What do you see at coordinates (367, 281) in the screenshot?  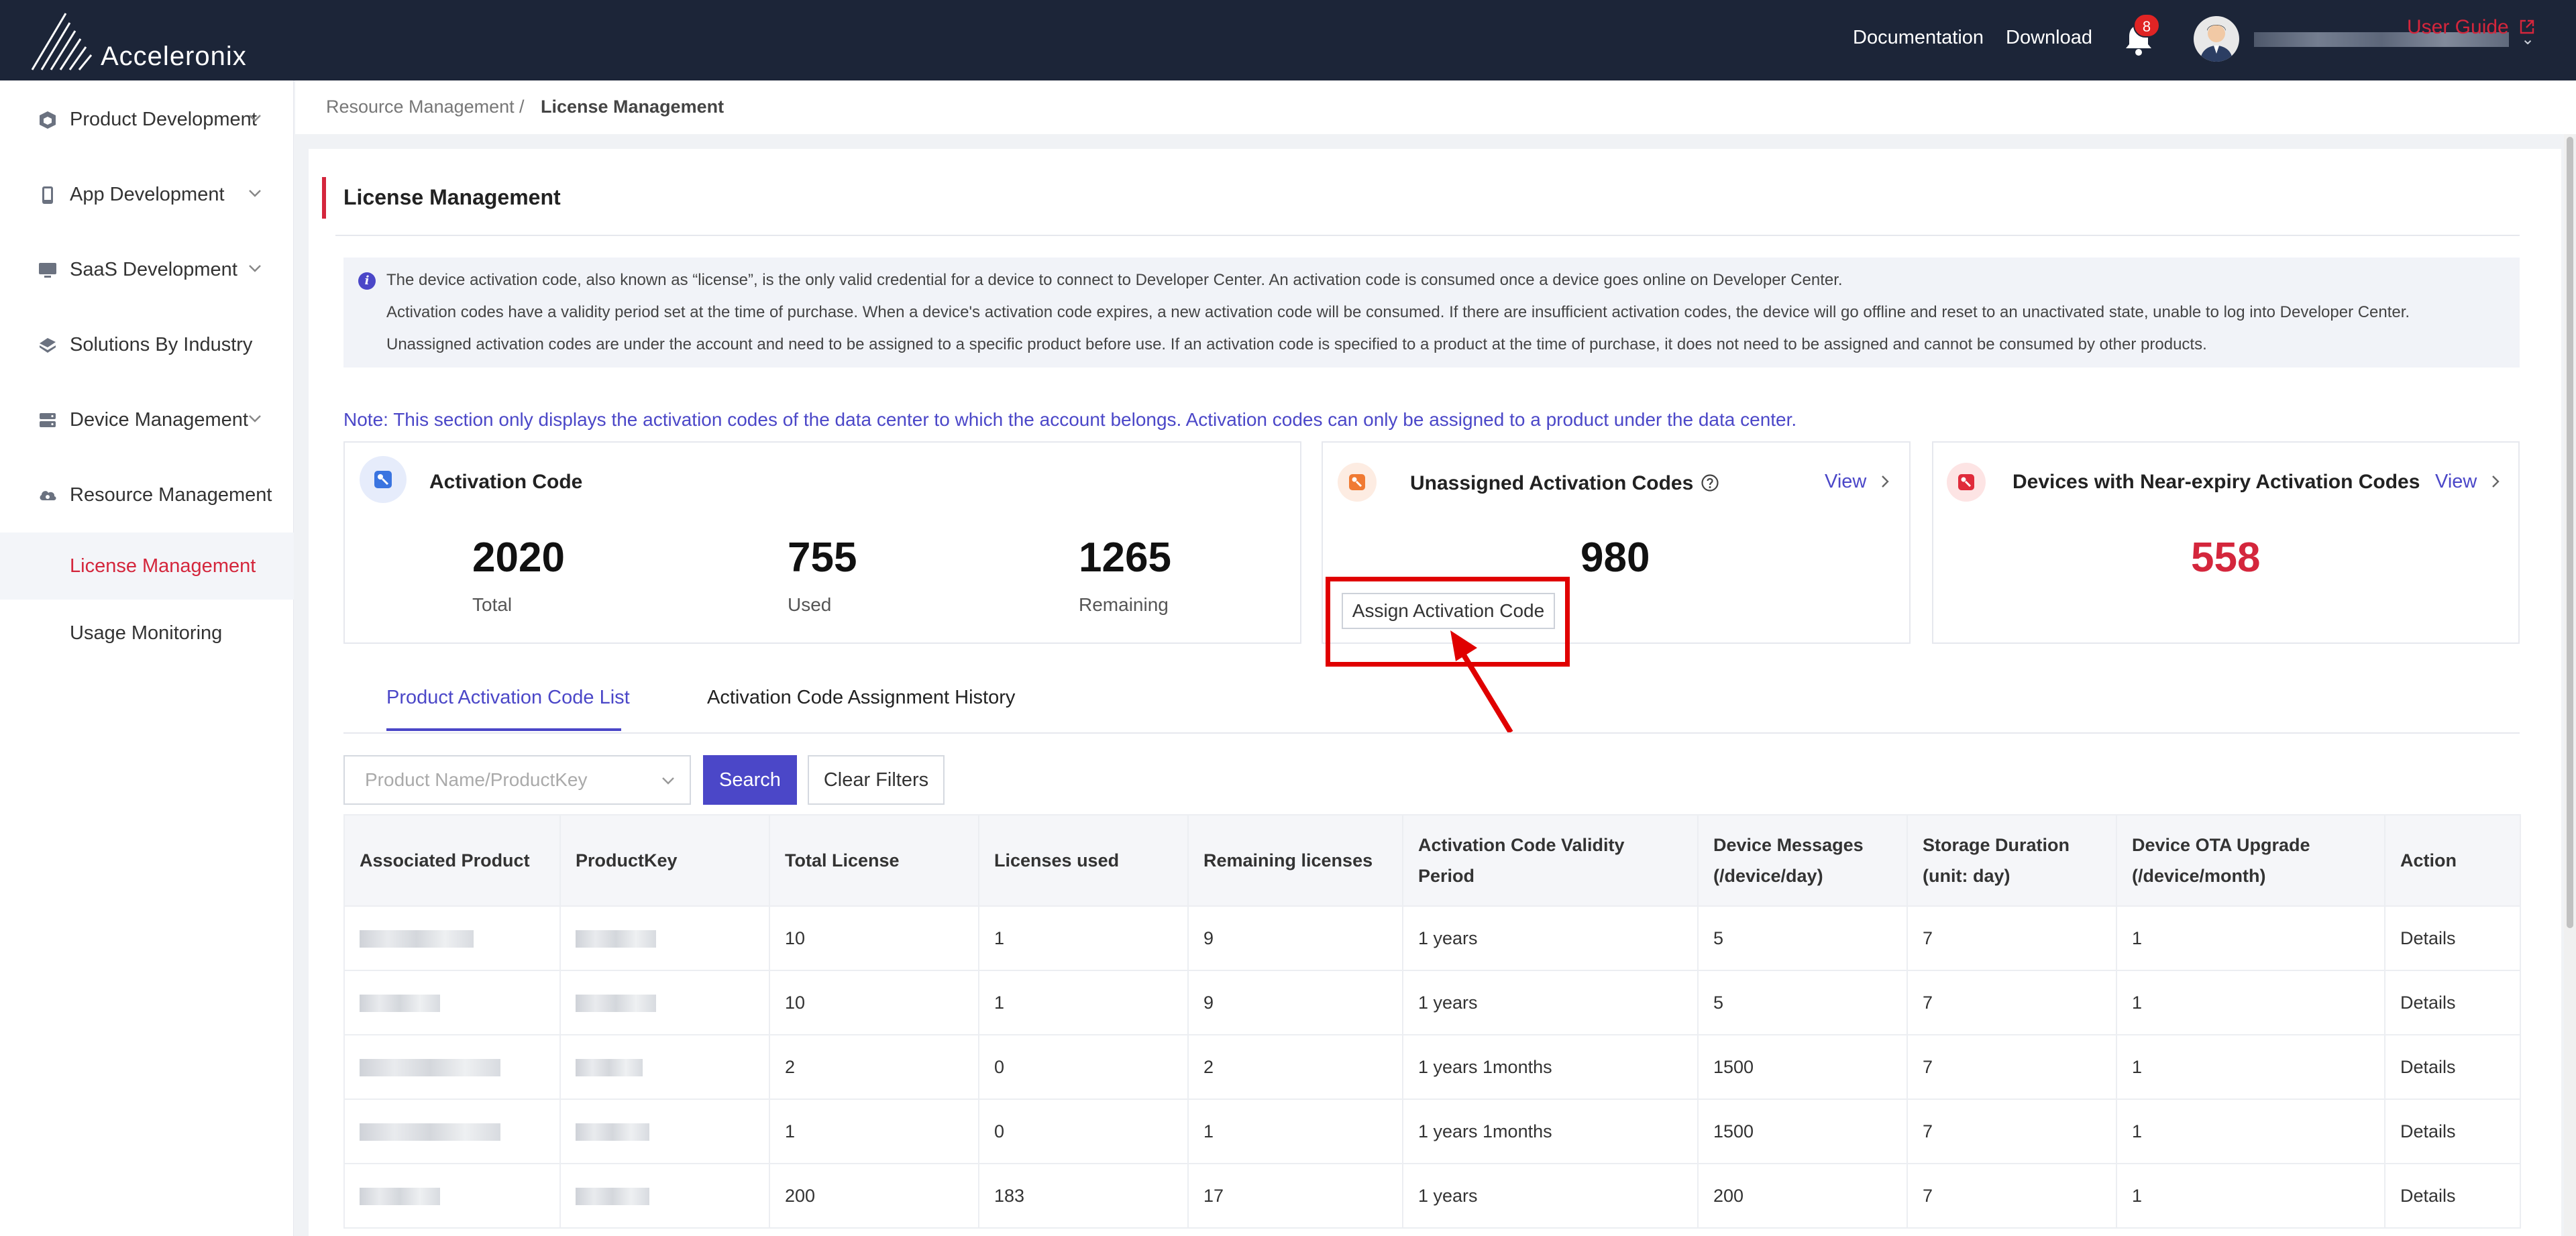 I see `info-icon: i` at bounding box center [367, 281].